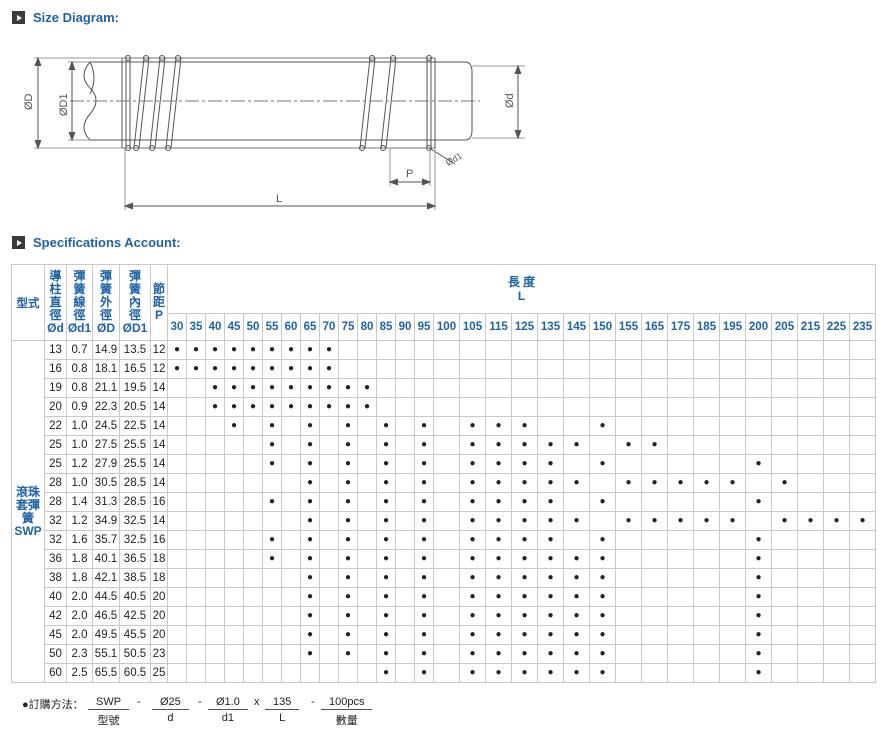 Image resolution: width=890 pixels, height=730 pixels. What do you see at coordinates (228, 710) in the screenshot?
I see `order-field: Ø1.0 d1` at bounding box center [228, 710].